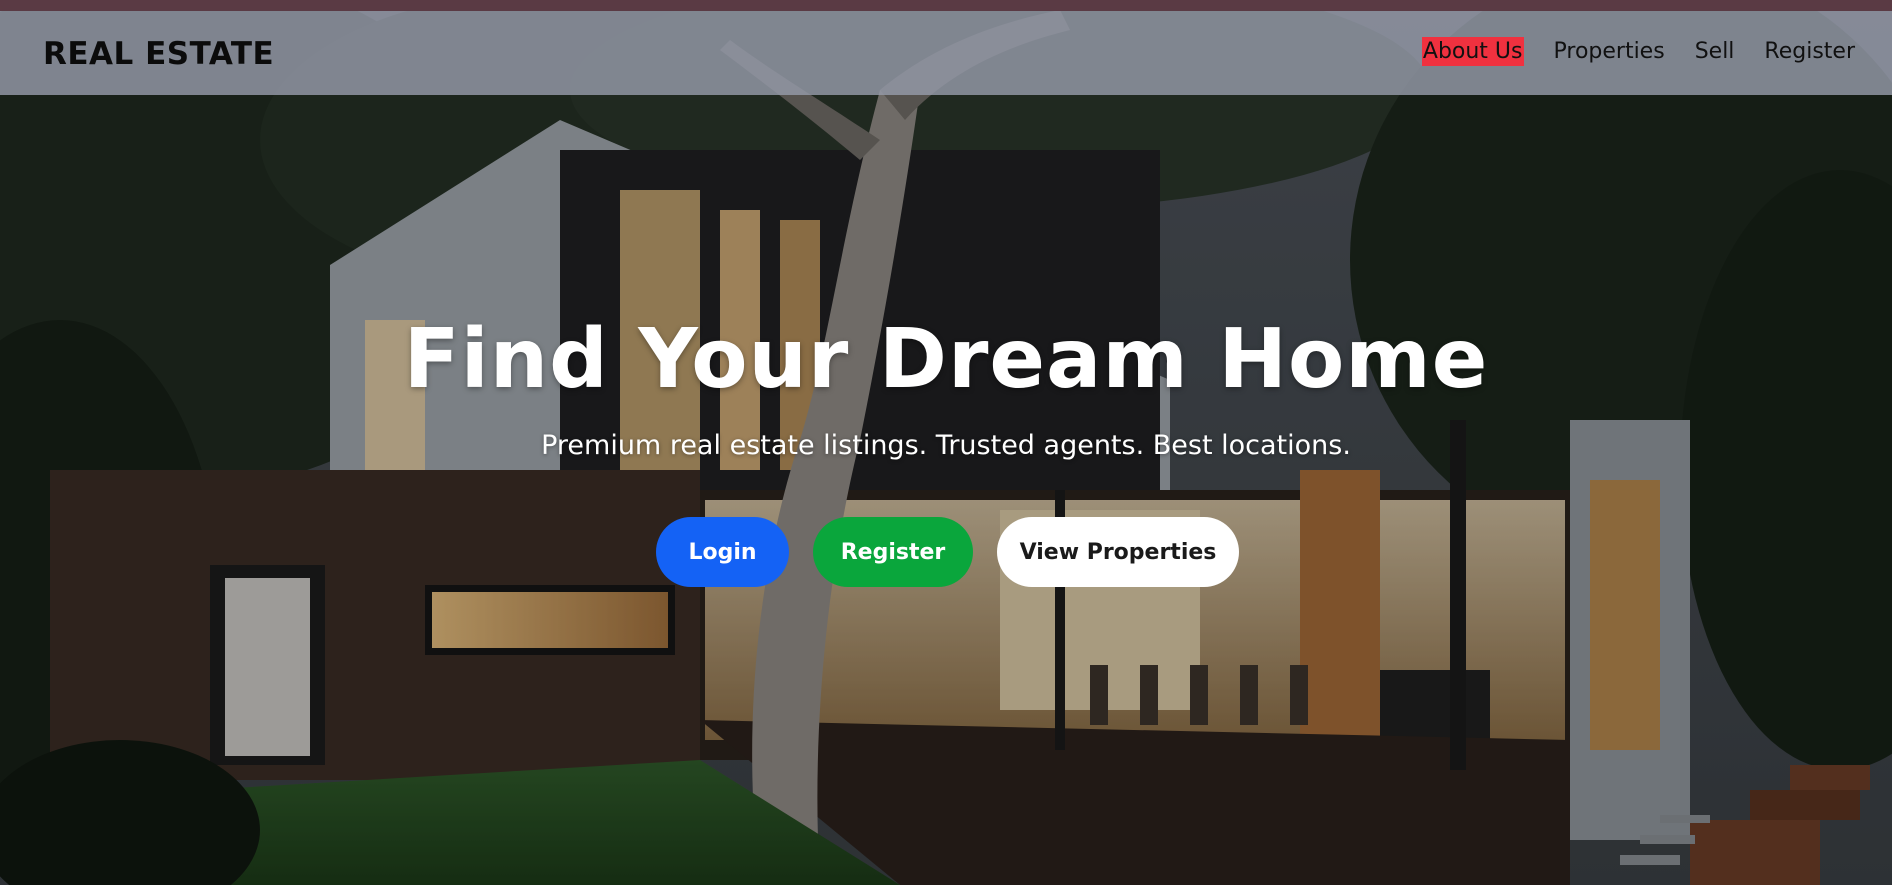 The height and width of the screenshot is (885, 1892). I want to click on nav-links: About Us Properties Sell Register, so click(1623, 51).